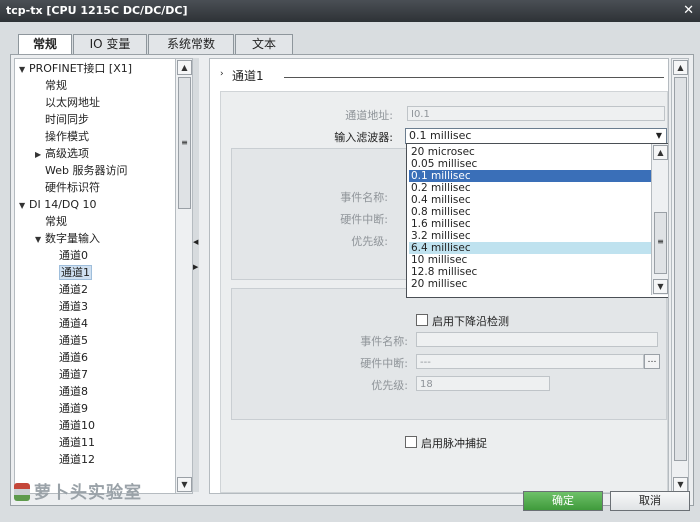 Image resolution: width=700 pixels, height=522 pixels. Describe the element at coordinates (530, 284) in the screenshot. I see `filter-option: 20 millisec` at that location.